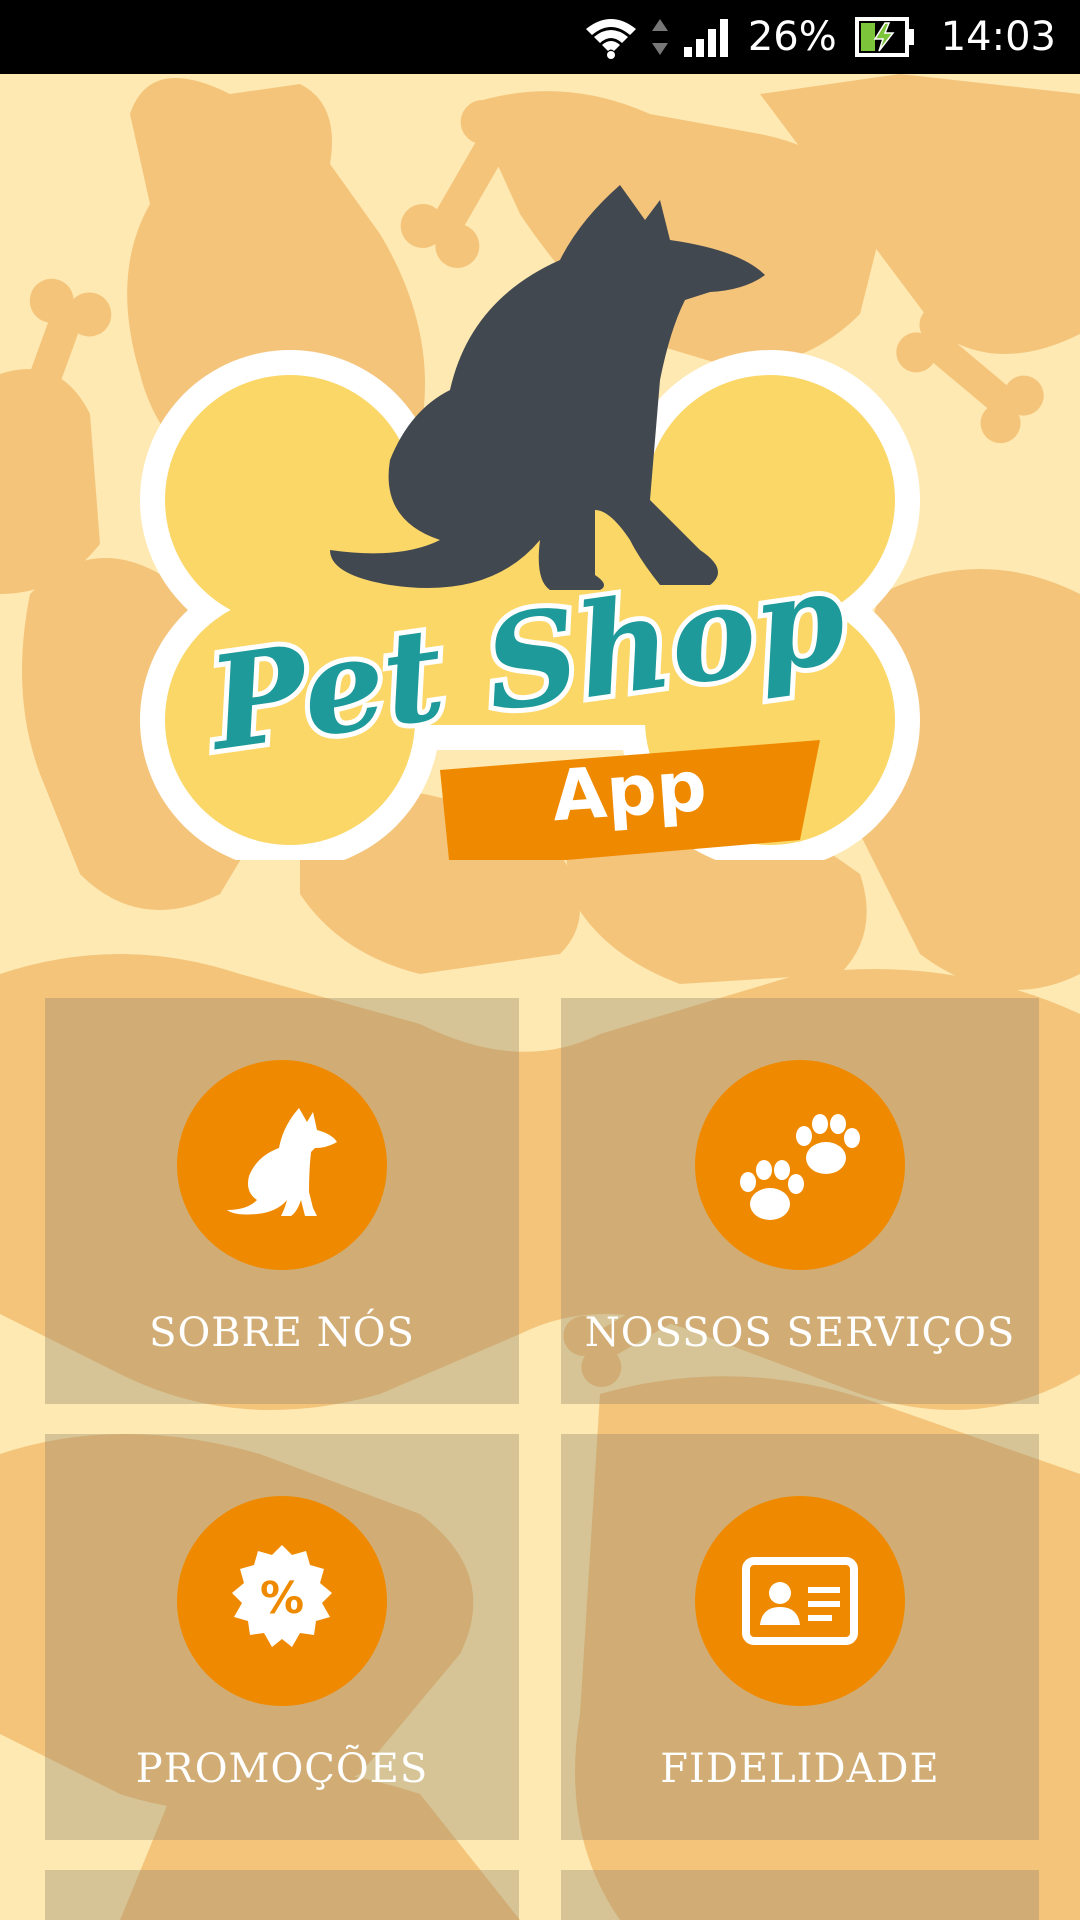 The image size is (1080, 1920). I want to click on percent-badge-icon: %, so click(282, 1596).